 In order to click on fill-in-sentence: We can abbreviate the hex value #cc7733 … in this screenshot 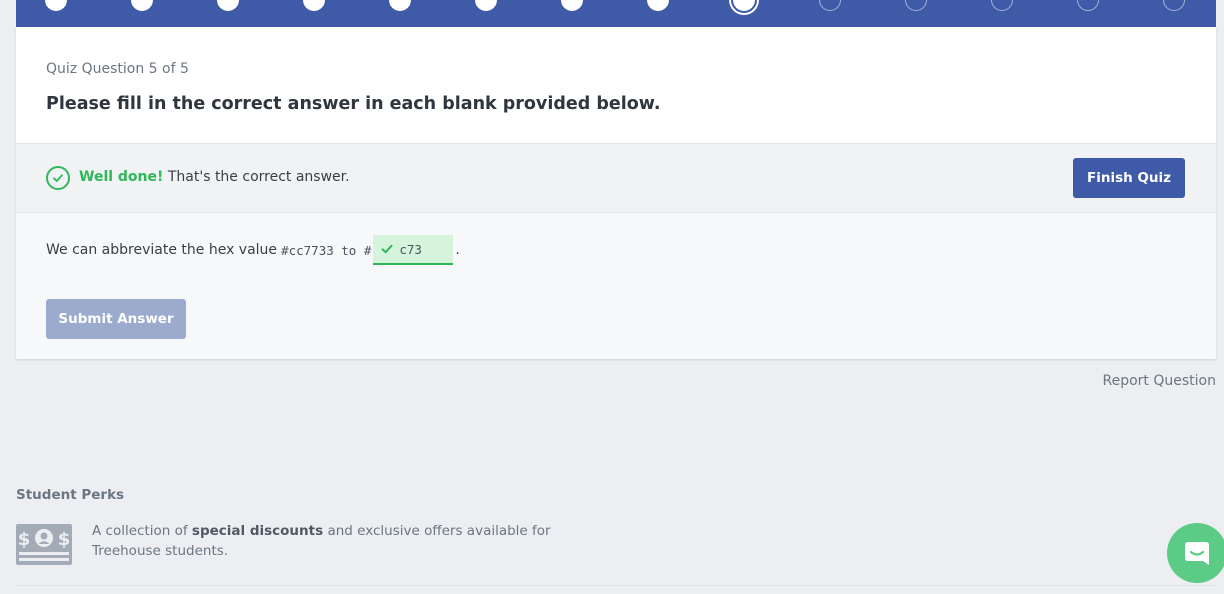, I will do `click(253, 250)`.